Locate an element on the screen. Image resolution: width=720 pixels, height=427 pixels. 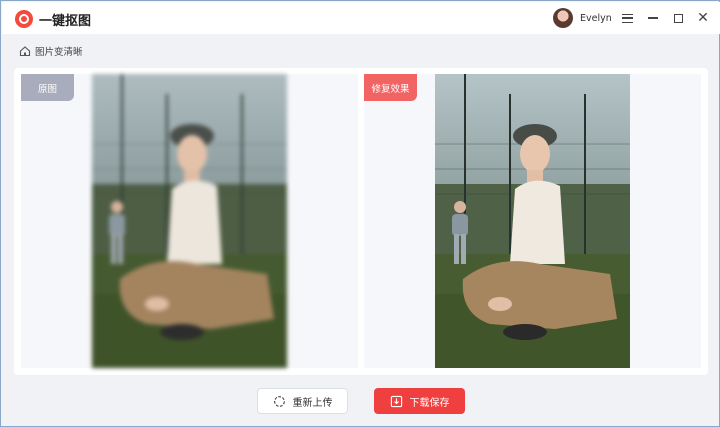
download-label: 下载保存 is located at coordinates (429, 403).